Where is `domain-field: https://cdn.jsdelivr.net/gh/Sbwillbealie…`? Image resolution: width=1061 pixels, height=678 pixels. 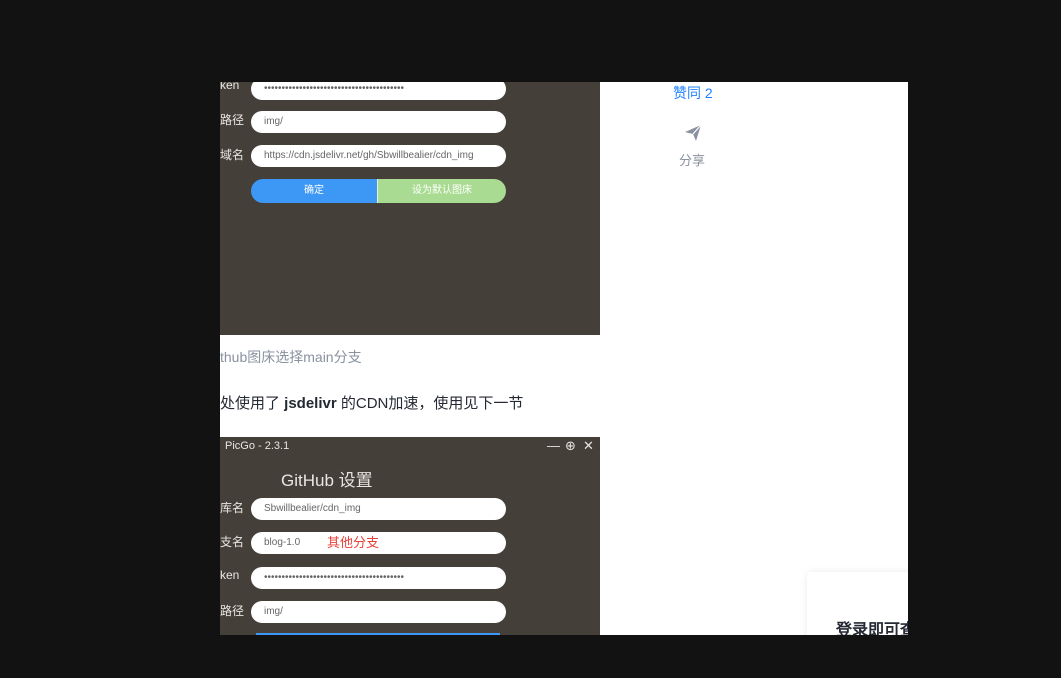 domain-field: https://cdn.jsdelivr.net/gh/Sbwillbealie… is located at coordinates (378, 156).